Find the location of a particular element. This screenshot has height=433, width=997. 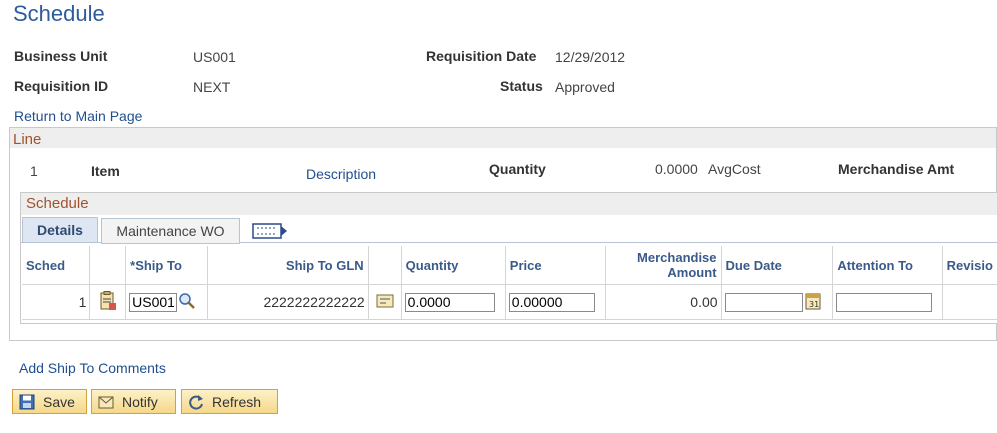

refresh-icon is located at coordinates (196, 402).